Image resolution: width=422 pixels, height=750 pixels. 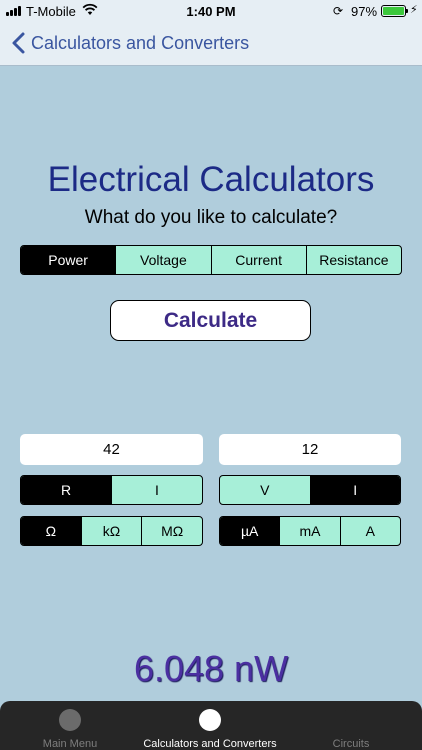 What do you see at coordinates (211, 217) in the screenshot?
I see `page-subtitle: What do you like to calculate?` at bounding box center [211, 217].